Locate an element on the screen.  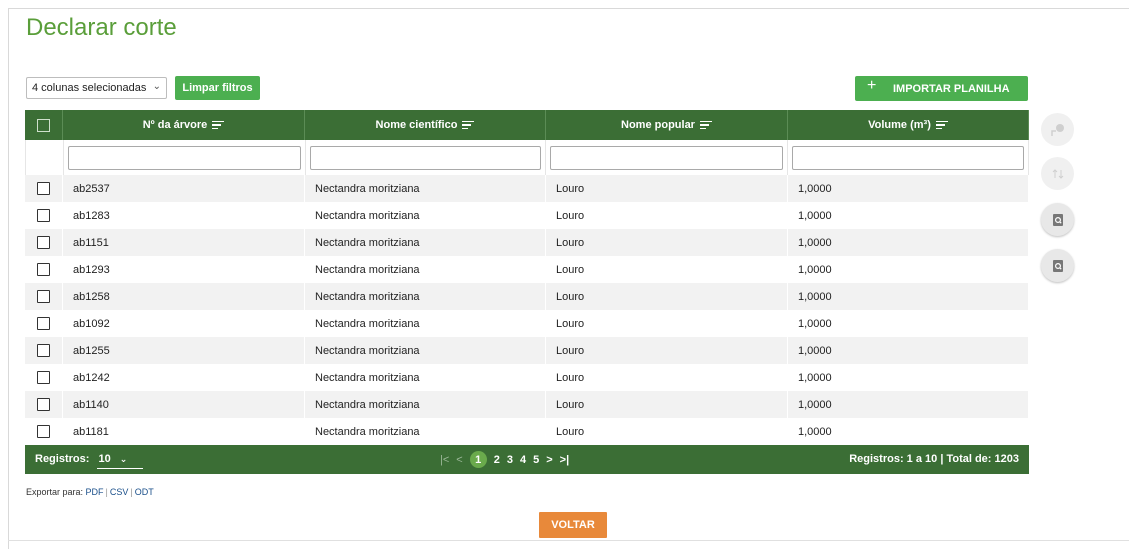
cell-tree-number: ab1181 is located at coordinates (184, 431).